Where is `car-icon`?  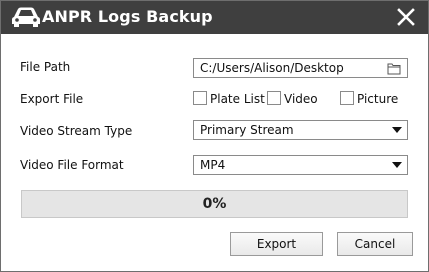
car-icon is located at coordinates (26, 17).